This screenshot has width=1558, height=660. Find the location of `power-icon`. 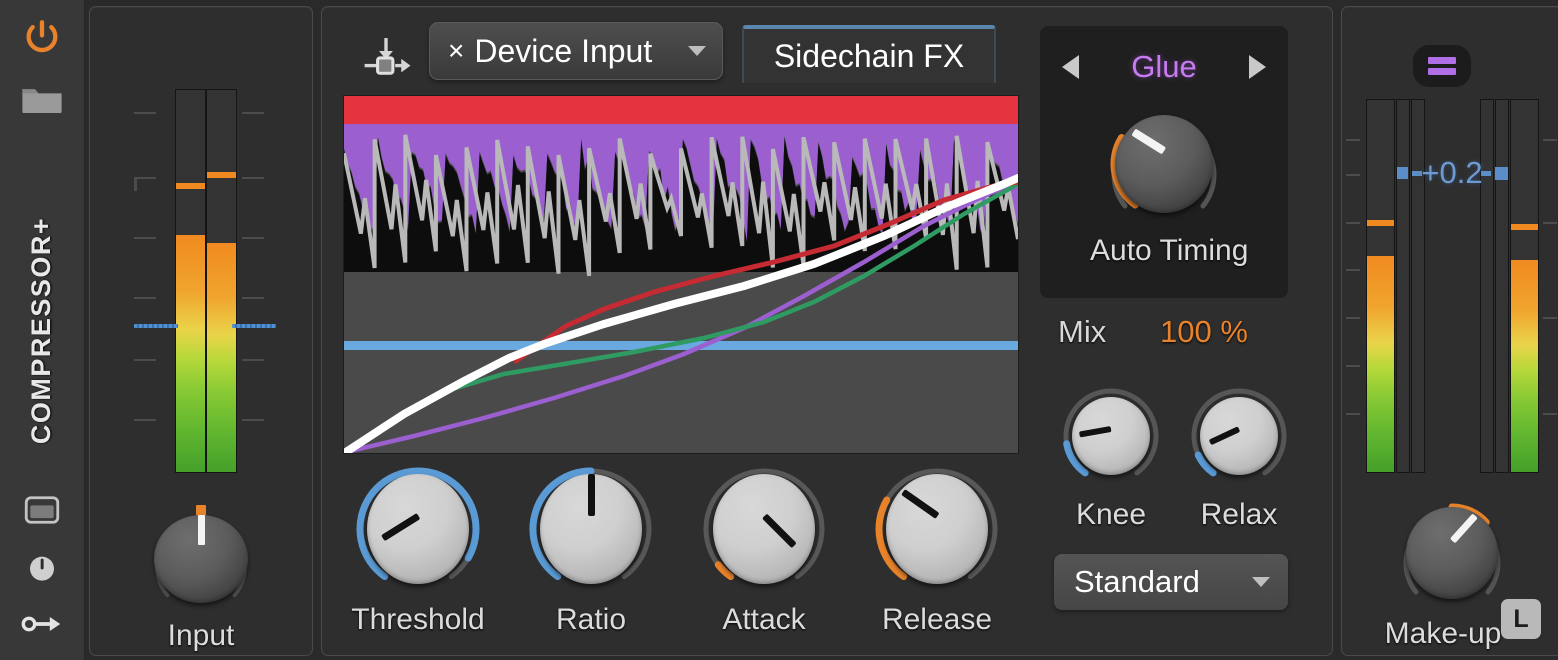

power-icon is located at coordinates (42, 37).